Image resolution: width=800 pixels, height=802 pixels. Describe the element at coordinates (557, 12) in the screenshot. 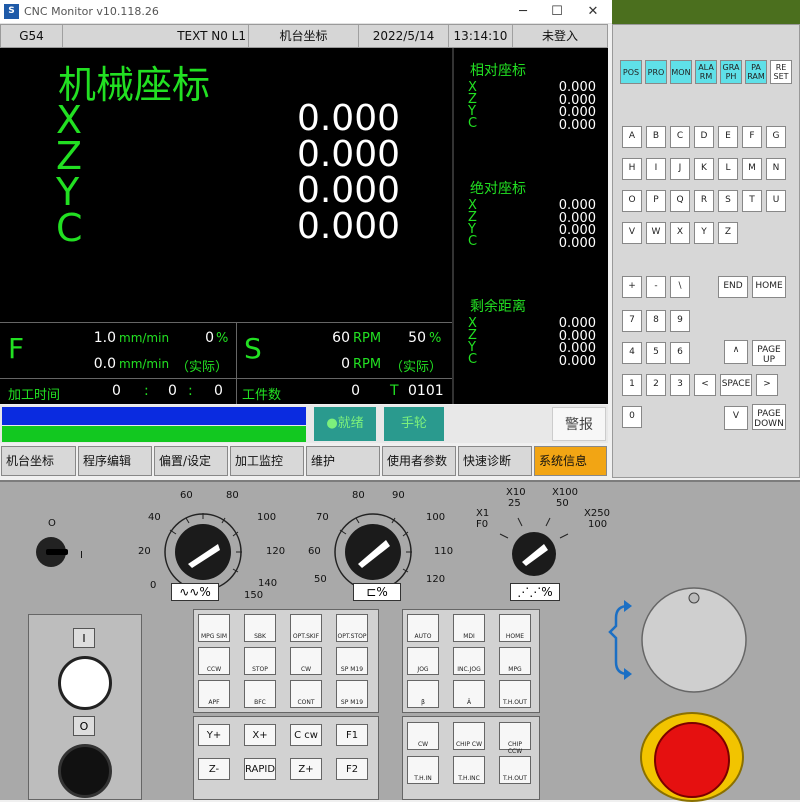

I see `maximize-button: ☐` at that location.